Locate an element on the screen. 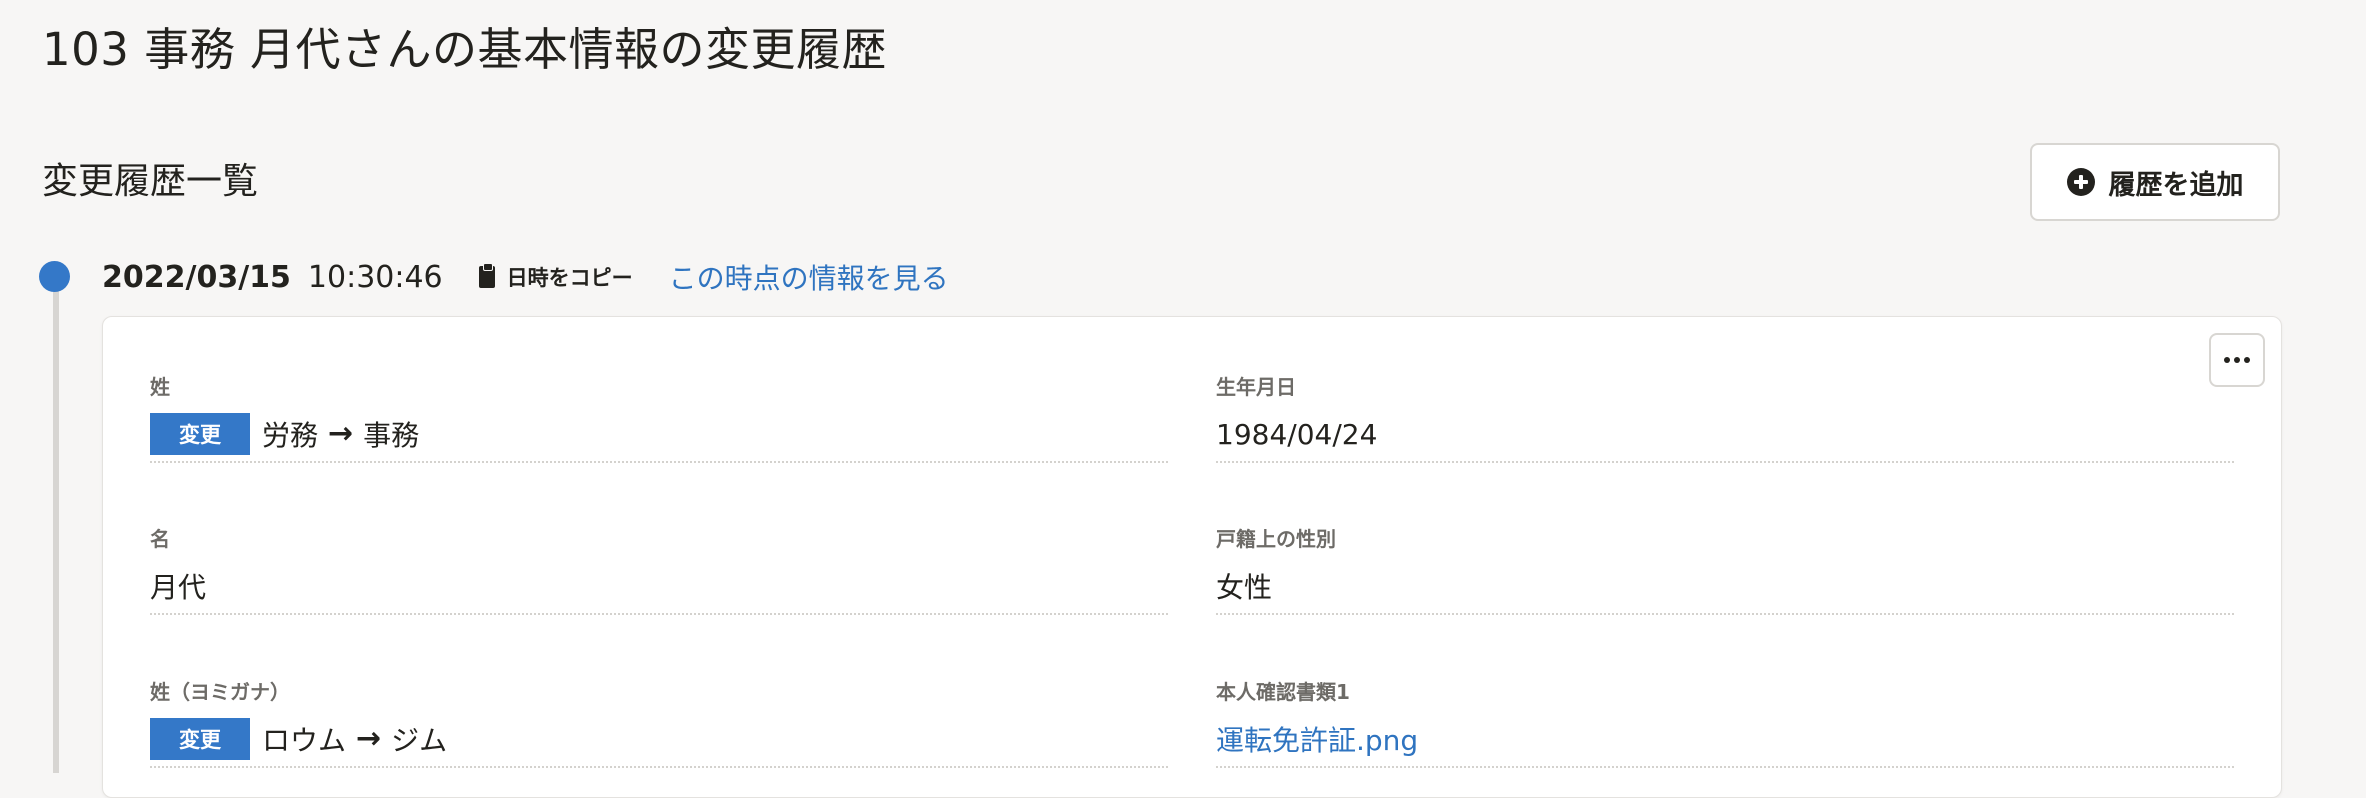 This screenshot has width=2366, height=798. page-title: 103 事務 月代さんの基本情報の変更履歴 is located at coordinates (465, 49).